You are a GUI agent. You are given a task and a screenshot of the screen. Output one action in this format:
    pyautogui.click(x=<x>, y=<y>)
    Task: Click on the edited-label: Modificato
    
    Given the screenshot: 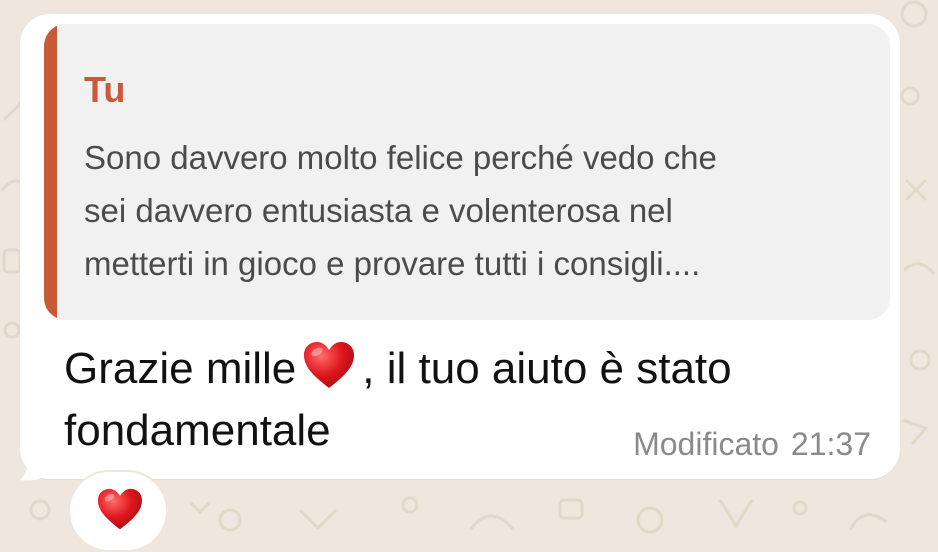 What is the action you would take?
    pyautogui.click(x=706, y=444)
    